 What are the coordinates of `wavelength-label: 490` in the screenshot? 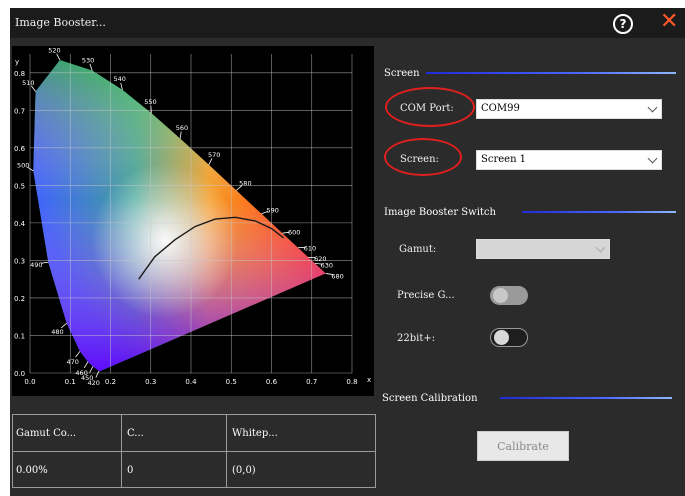 It's located at (36, 265).